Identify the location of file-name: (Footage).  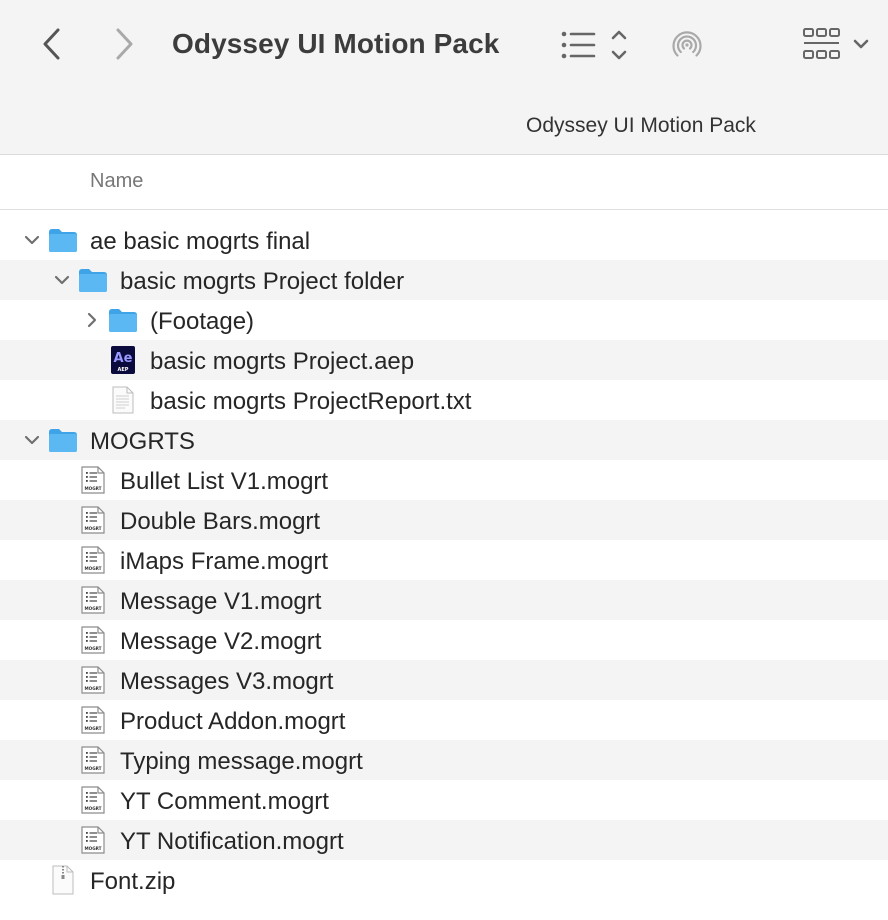
(202, 321).